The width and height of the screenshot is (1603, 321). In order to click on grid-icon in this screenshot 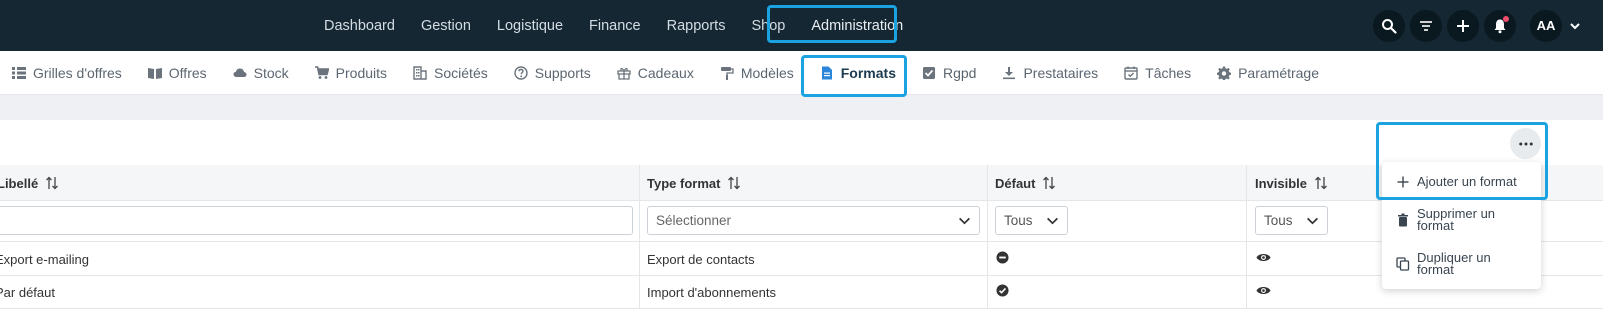, I will do `click(19, 73)`.